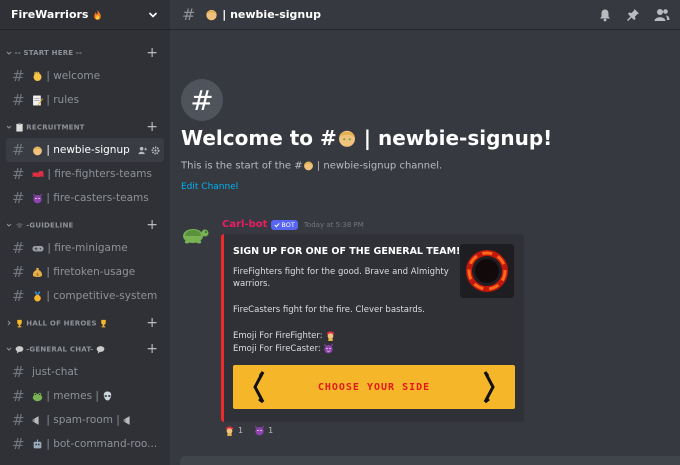 The height and width of the screenshot is (465, 680). I want to click on reaction-devil: 1, so click(263, 430).